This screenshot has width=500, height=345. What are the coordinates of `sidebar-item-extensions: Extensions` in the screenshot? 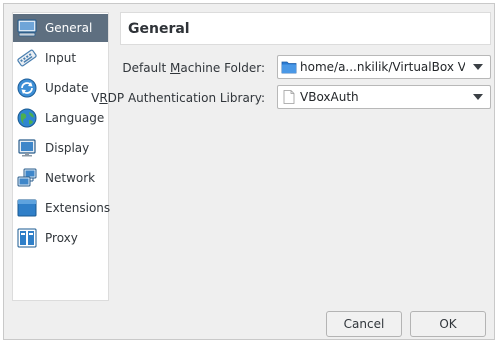 It's located at (62, 208).